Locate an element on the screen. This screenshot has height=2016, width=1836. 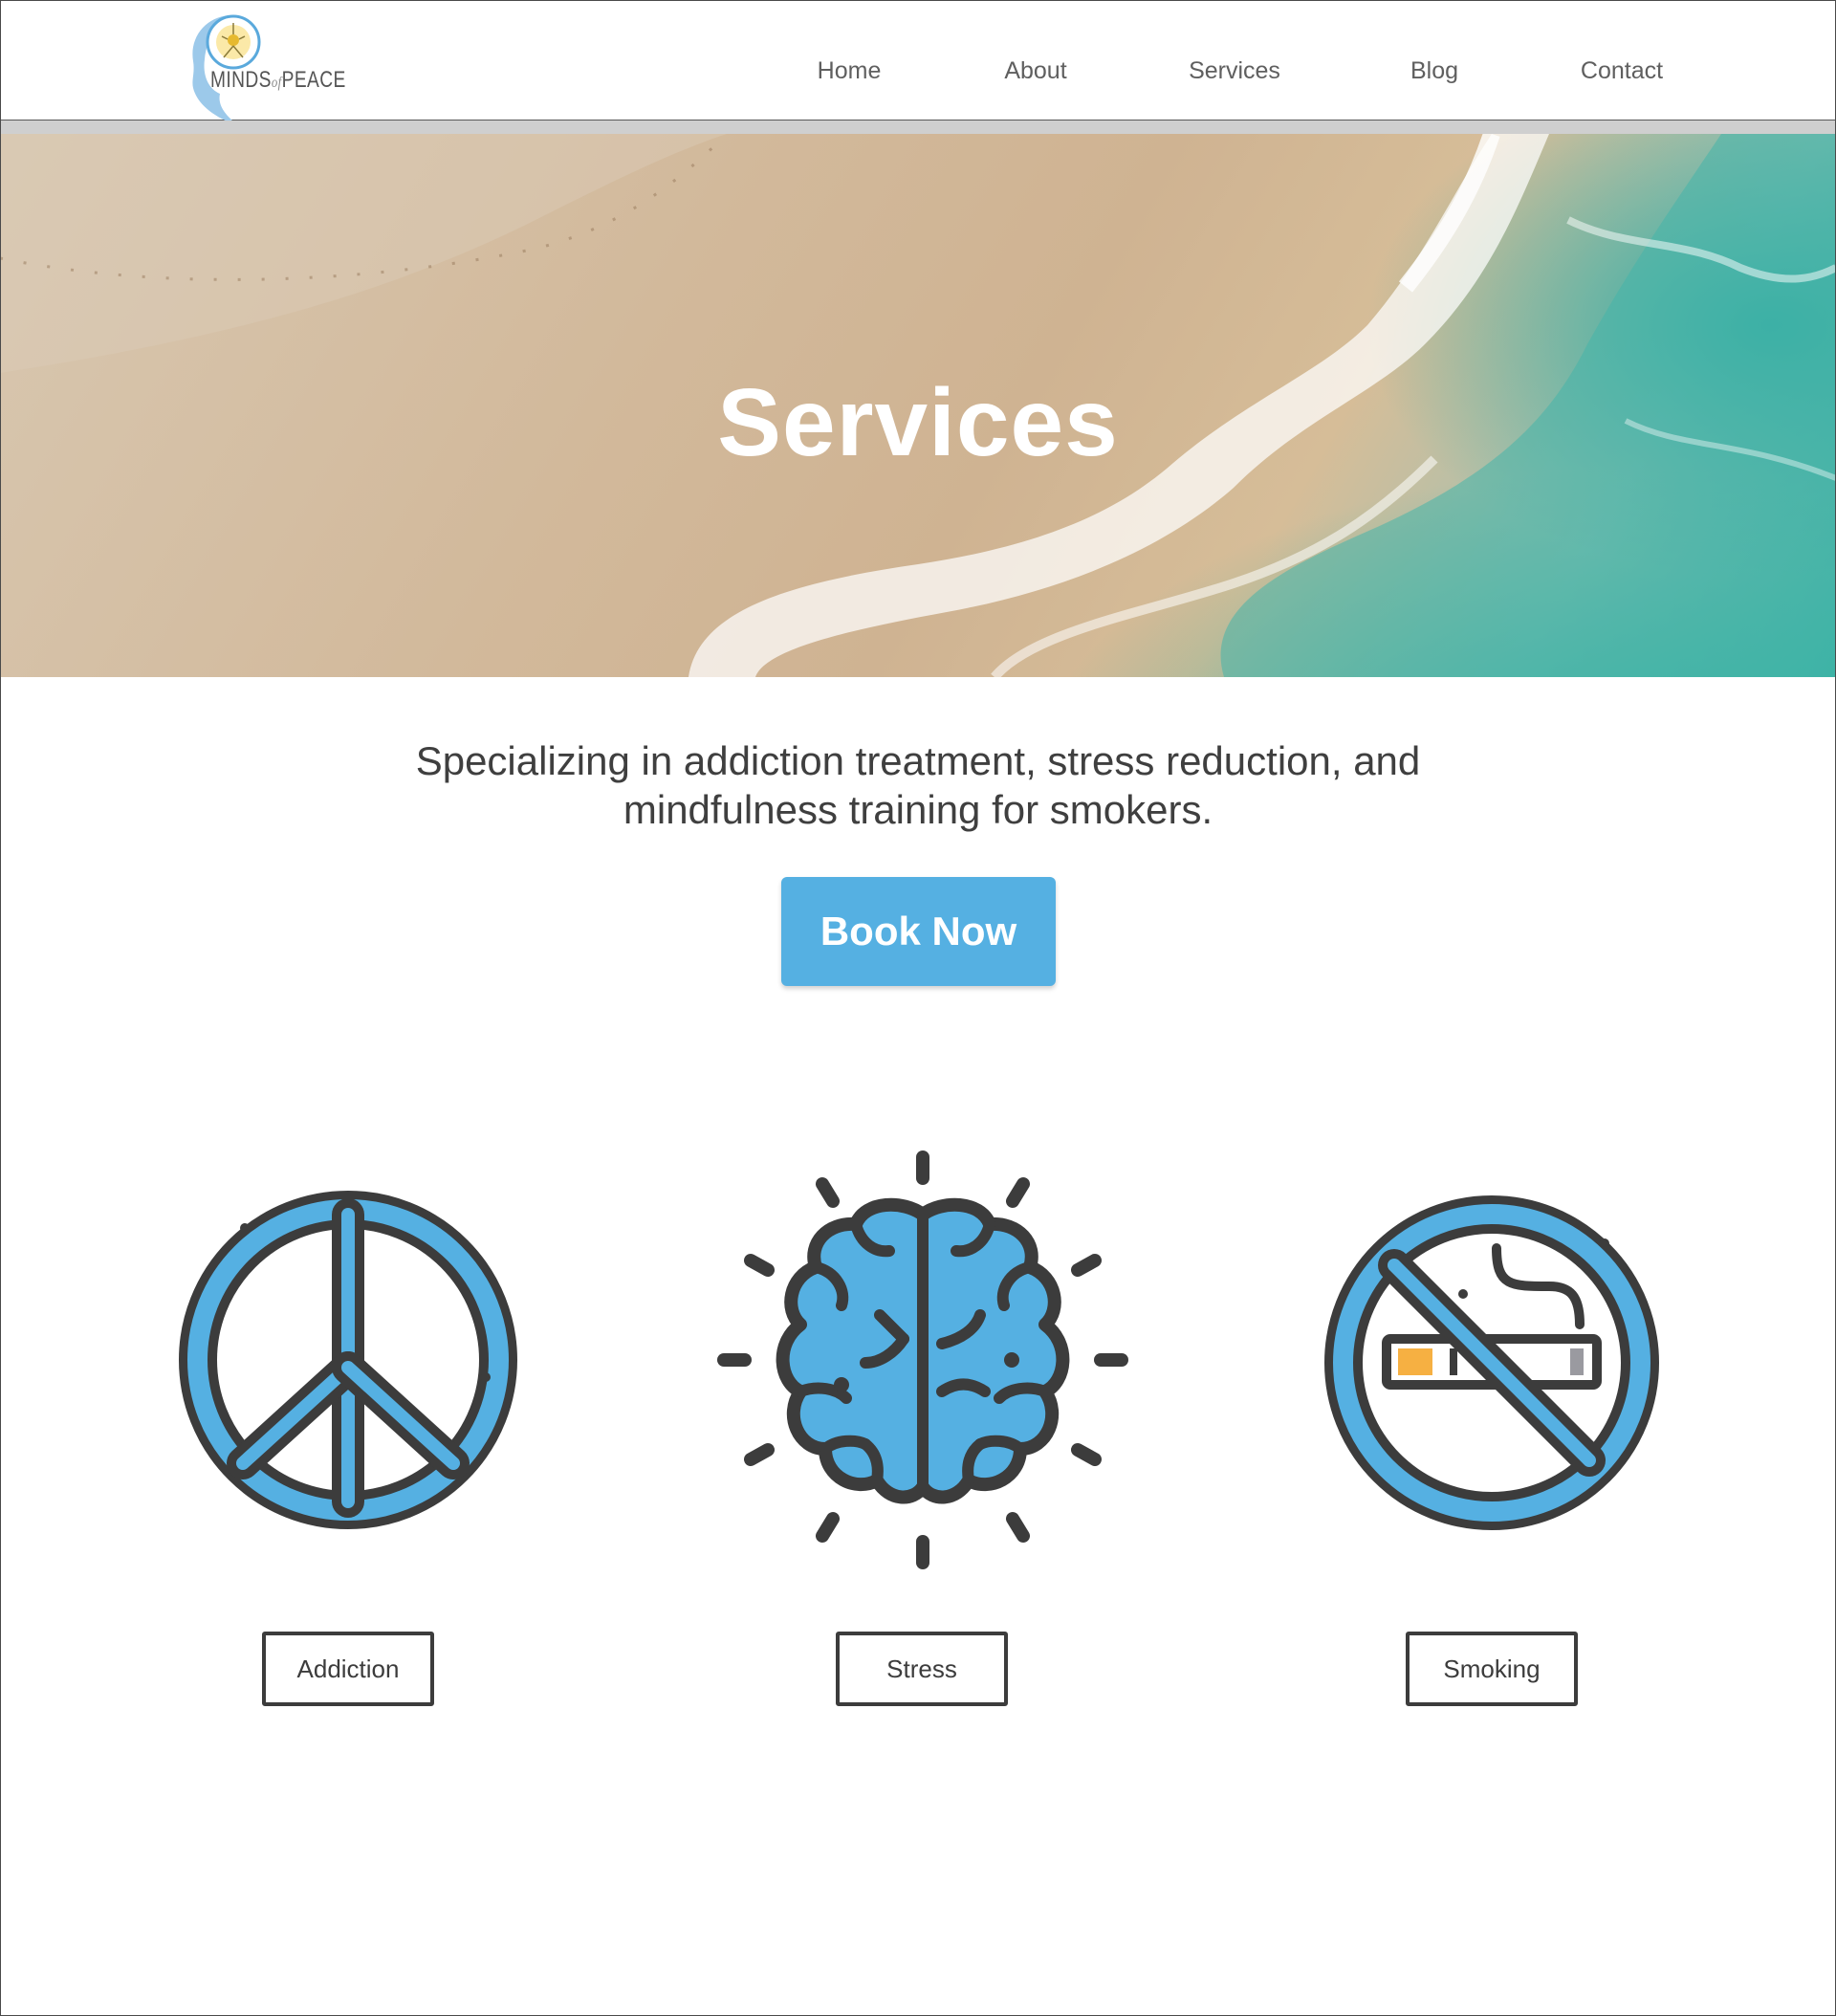
brain-icon is located at coordinates (923, 1363).